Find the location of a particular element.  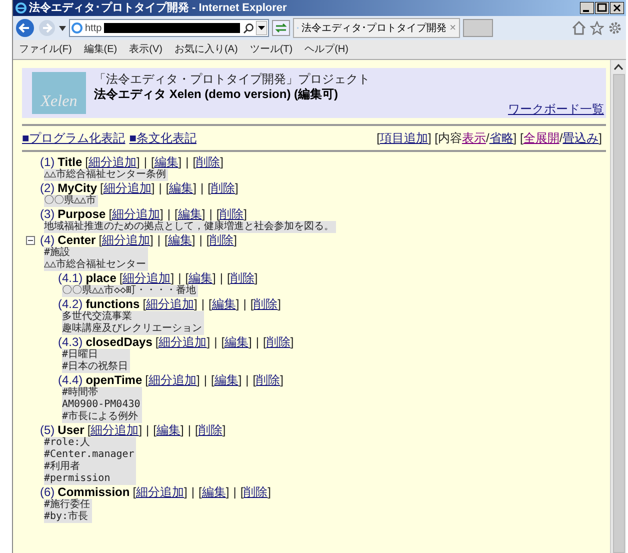

view-link: ■プログラム化表記 is located at coordinates (74, 138).